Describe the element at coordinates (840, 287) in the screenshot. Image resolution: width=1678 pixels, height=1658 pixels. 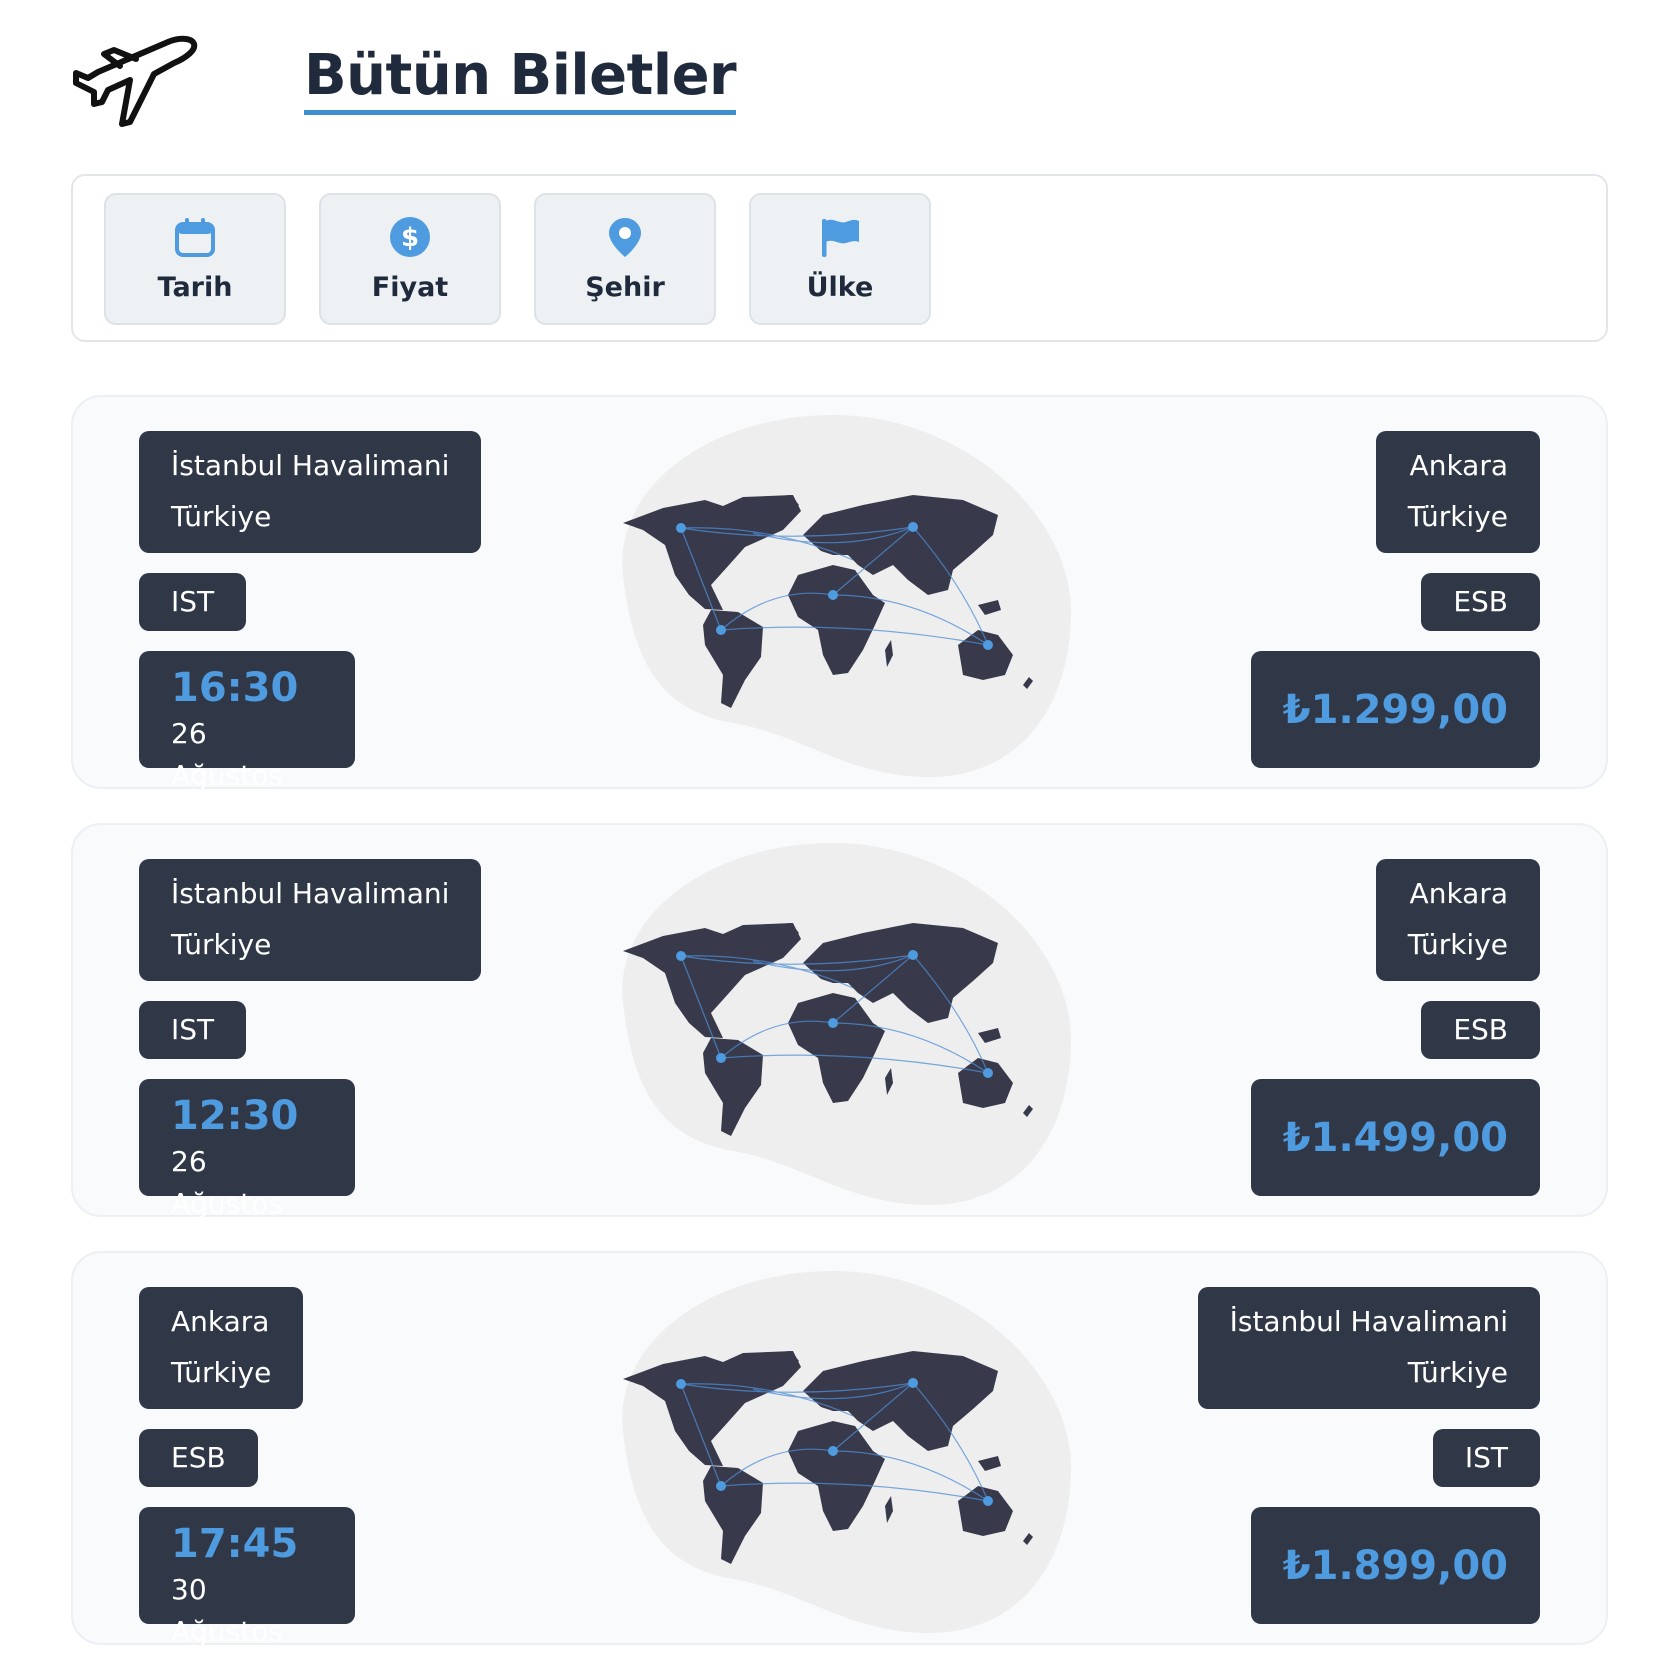
I see `filter-label: Ülke` at that location.